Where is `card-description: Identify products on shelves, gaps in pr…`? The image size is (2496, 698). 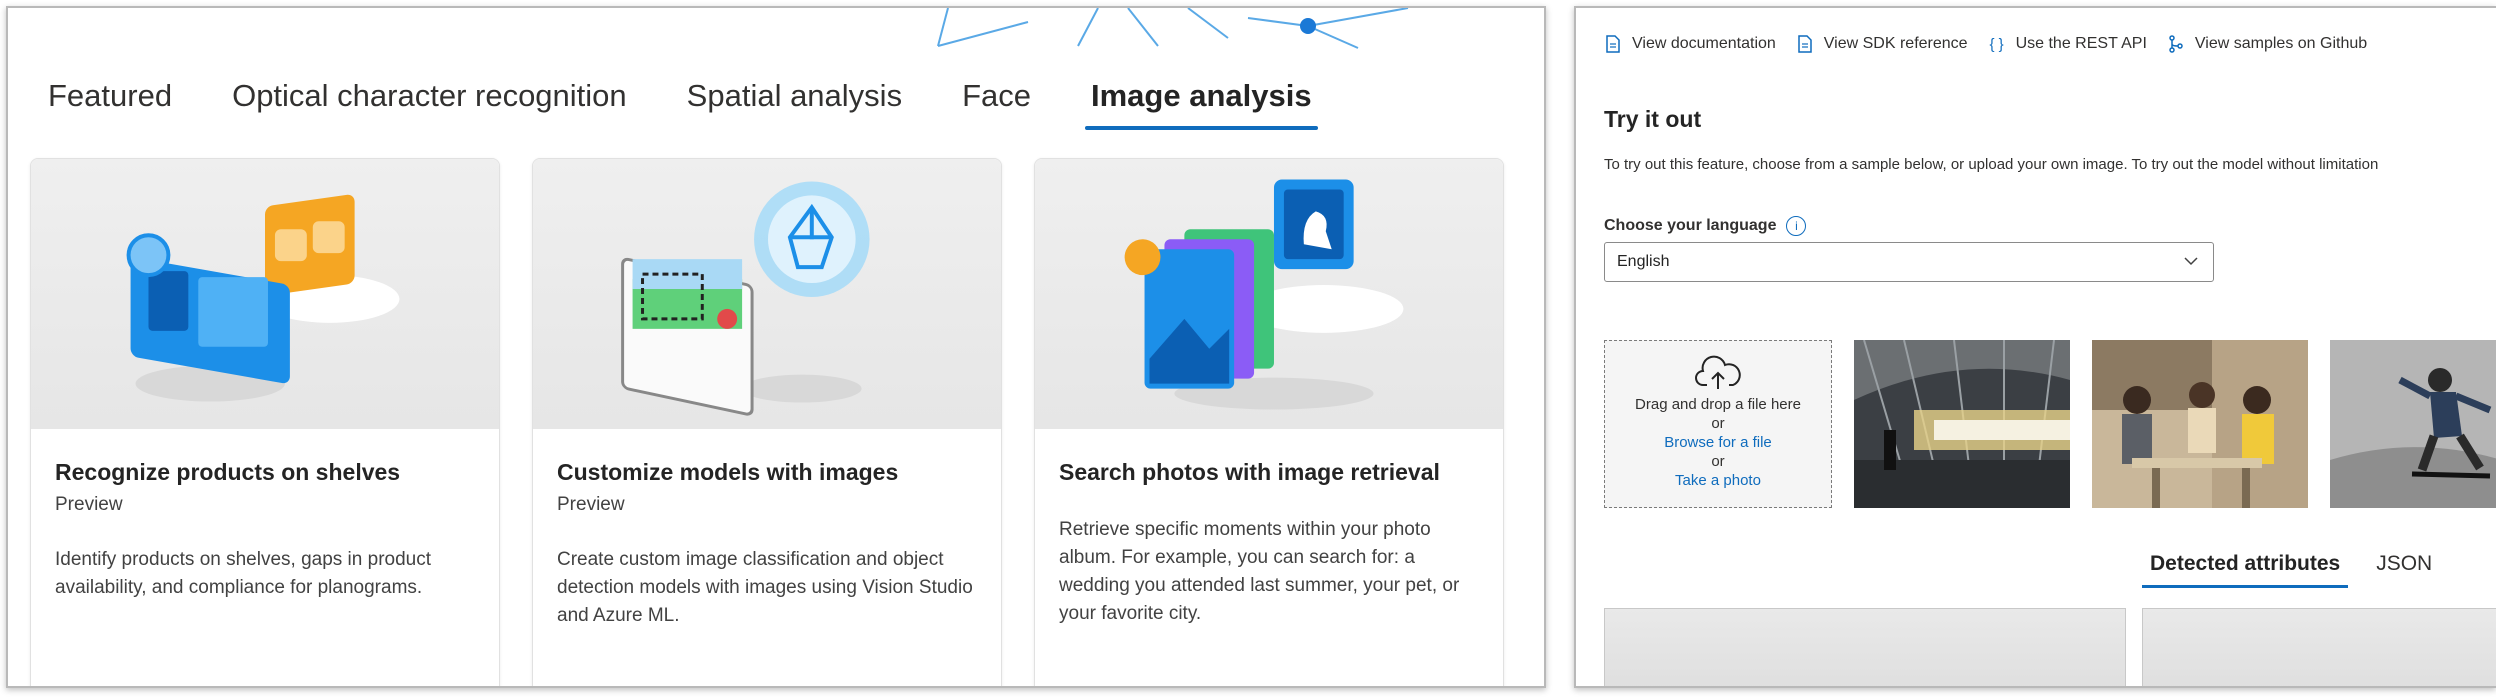
card-description: Identify products on shelves, gaps in pr… is located at coordinates (243, 573).